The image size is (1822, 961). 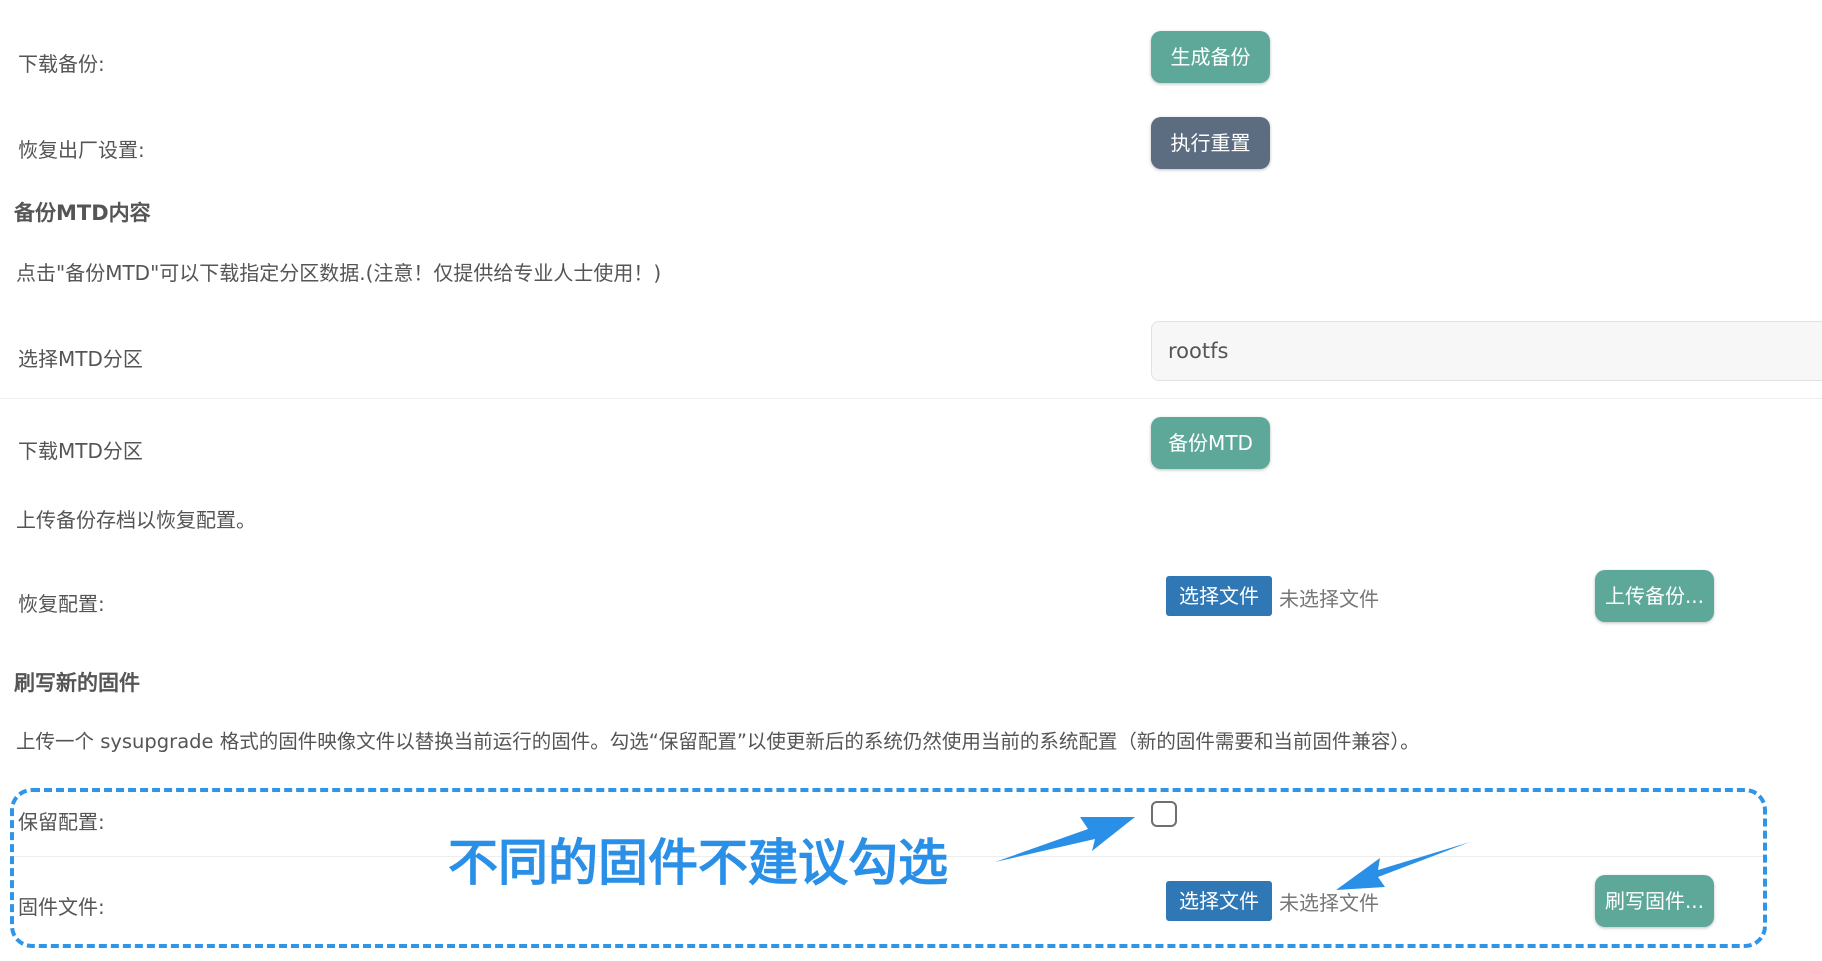 What do you see at coordinates (1065, 839) in the screenshot?
I see `arrow-to-checkbox-icon` at bounding box center [1065, 839].